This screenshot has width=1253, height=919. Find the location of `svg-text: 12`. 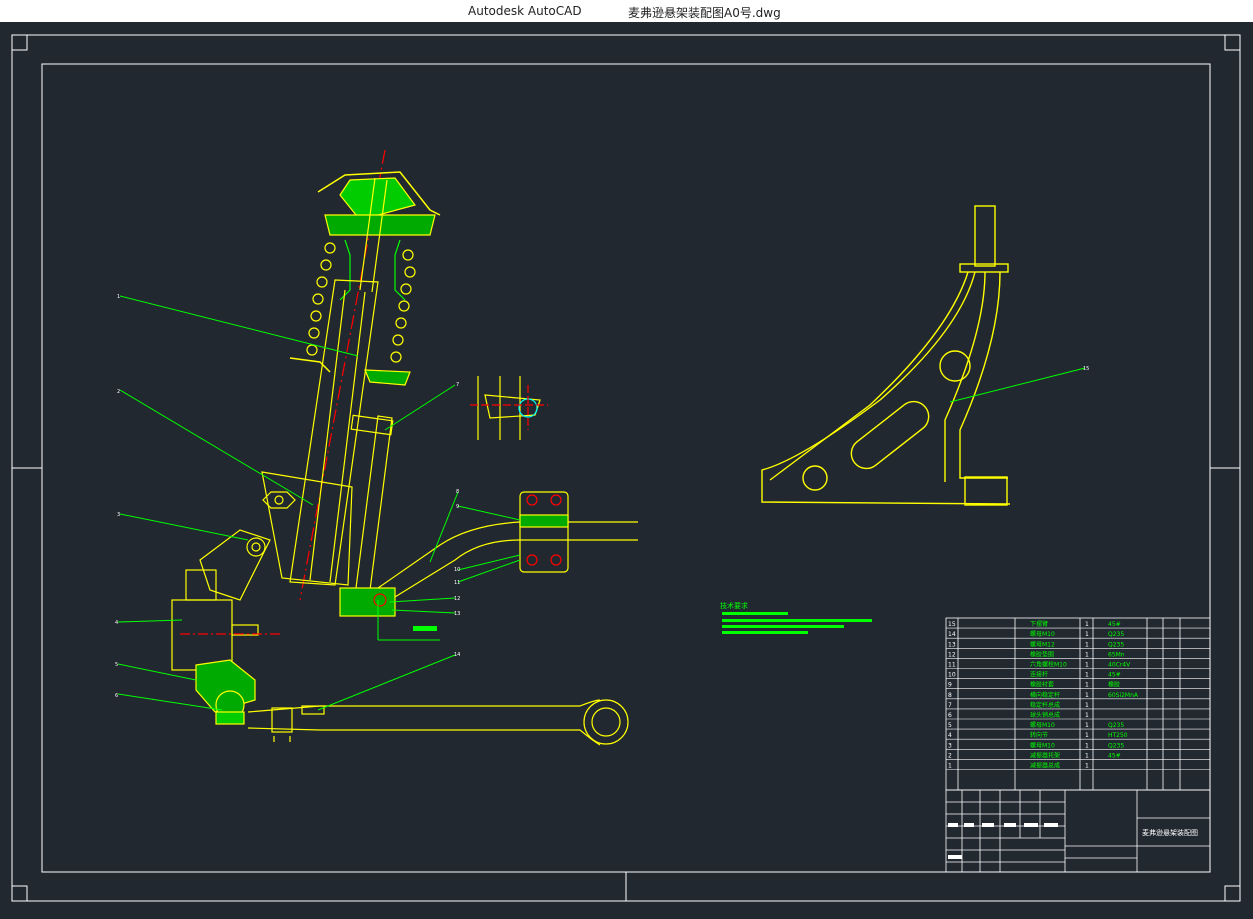

svg-text: 12 is located at coordinates (457, 599).